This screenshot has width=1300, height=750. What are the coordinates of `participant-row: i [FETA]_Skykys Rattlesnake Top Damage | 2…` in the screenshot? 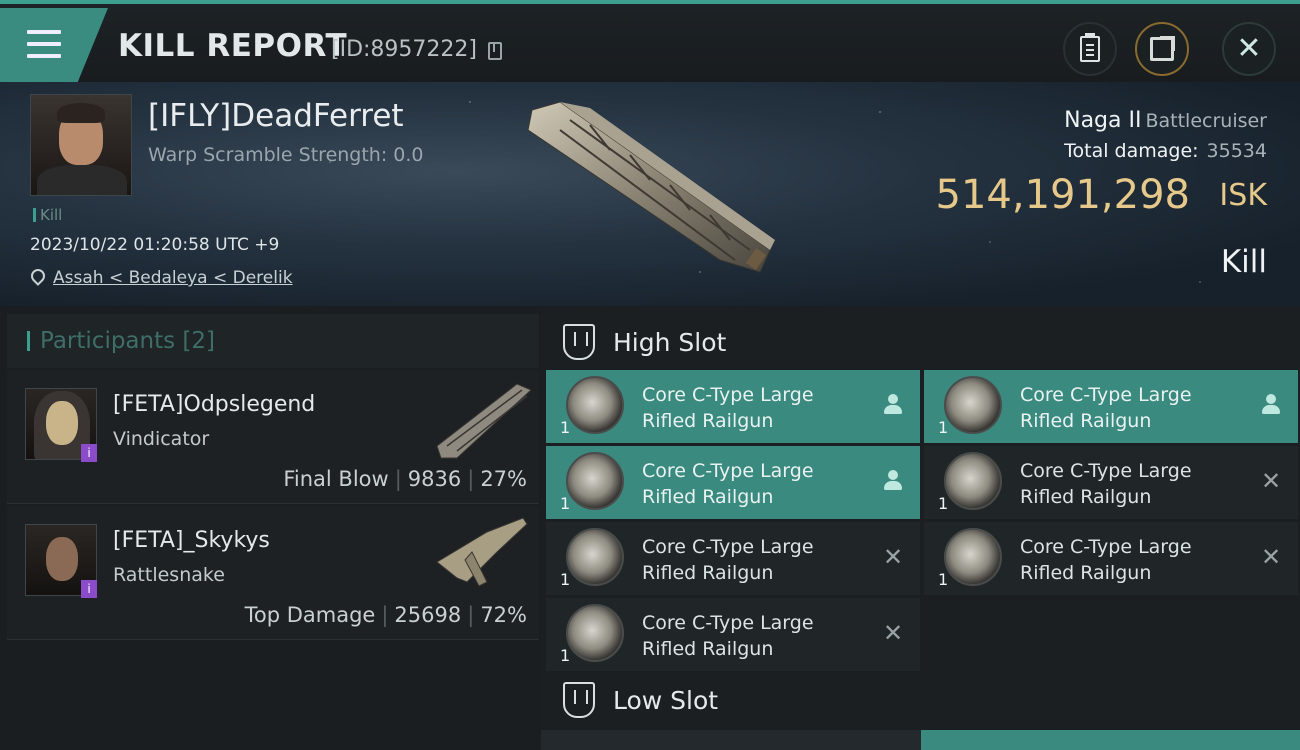 It's located at (273, 573).